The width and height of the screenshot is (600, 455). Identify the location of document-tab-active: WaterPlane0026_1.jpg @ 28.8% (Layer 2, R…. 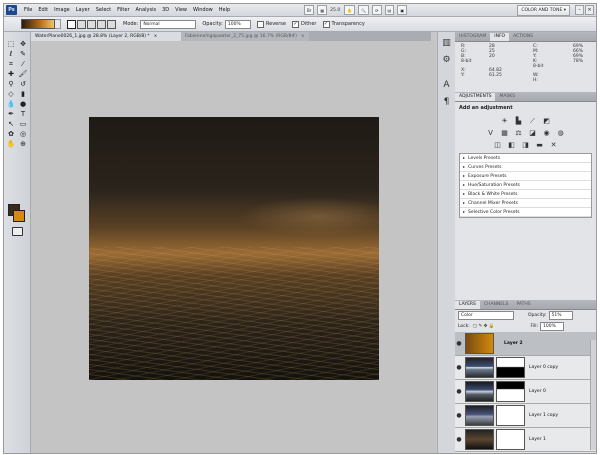
(106, 36).